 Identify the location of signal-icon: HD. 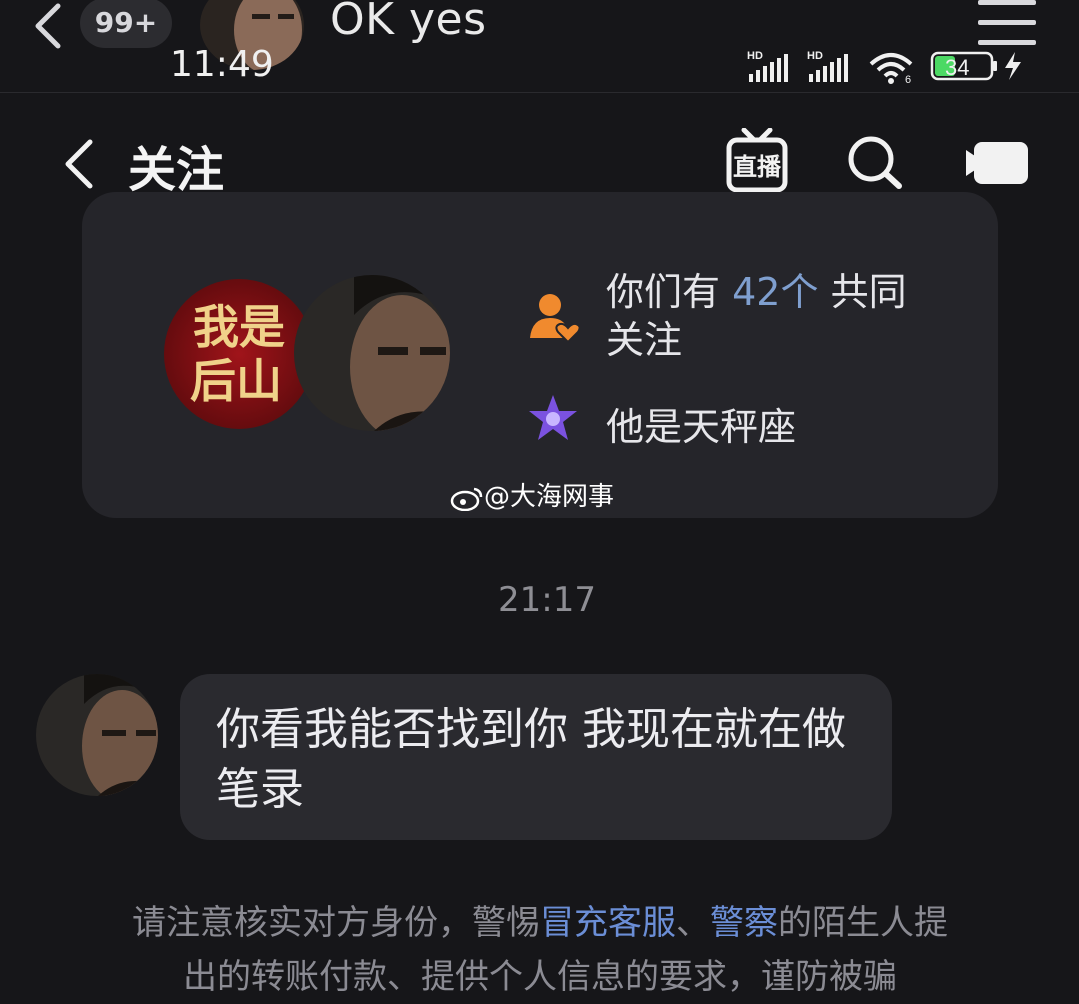
(767, 66).